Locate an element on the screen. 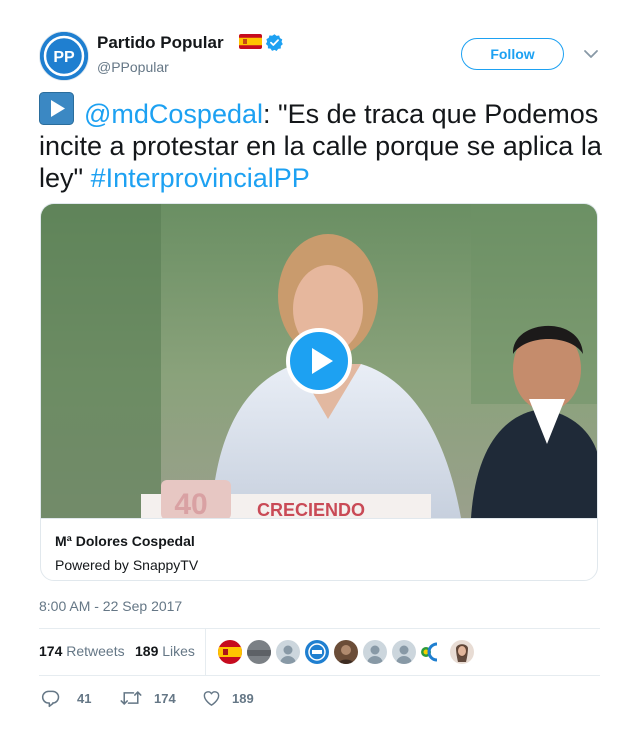 The image size is (640, 737). pp-logo-icon: PP is located at coordinates (64, 56).